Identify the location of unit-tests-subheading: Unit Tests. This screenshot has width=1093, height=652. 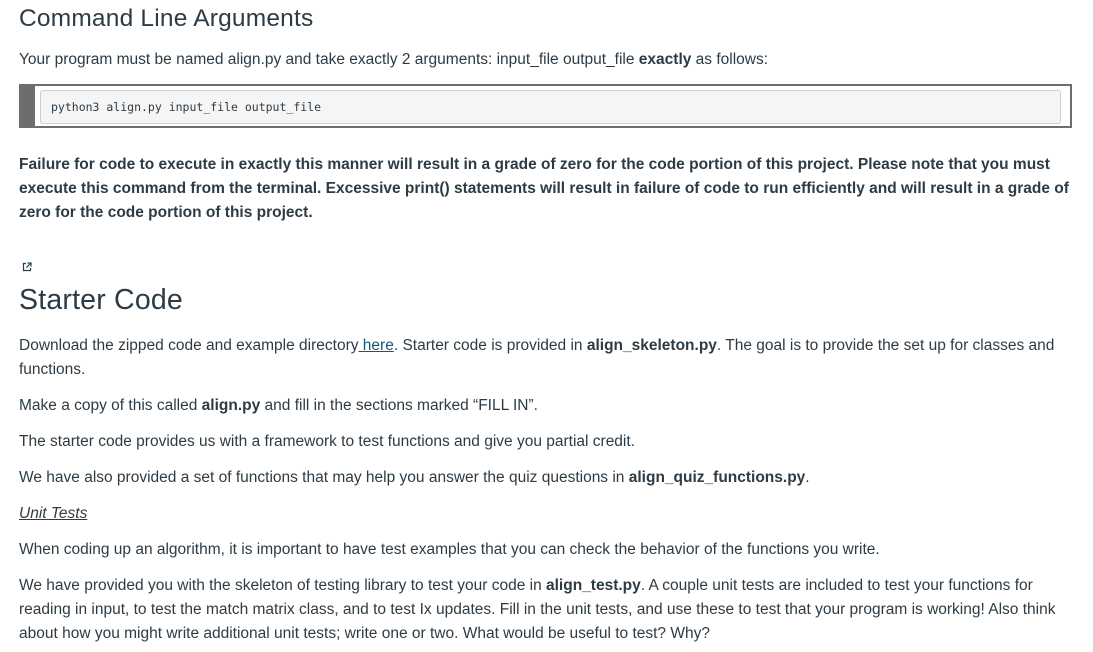
(53, 513).